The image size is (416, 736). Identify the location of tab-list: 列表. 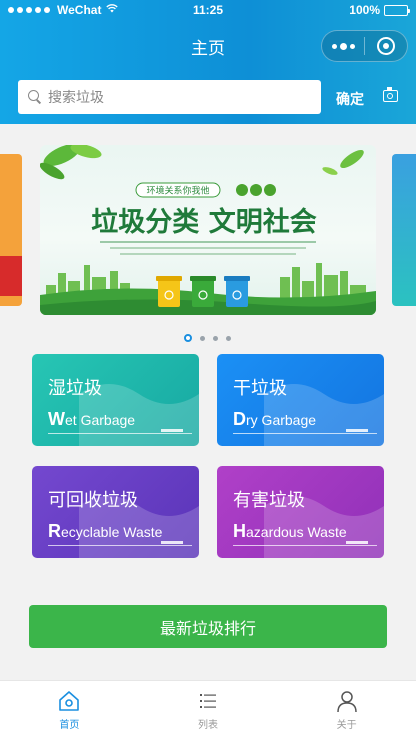
(208, 708).